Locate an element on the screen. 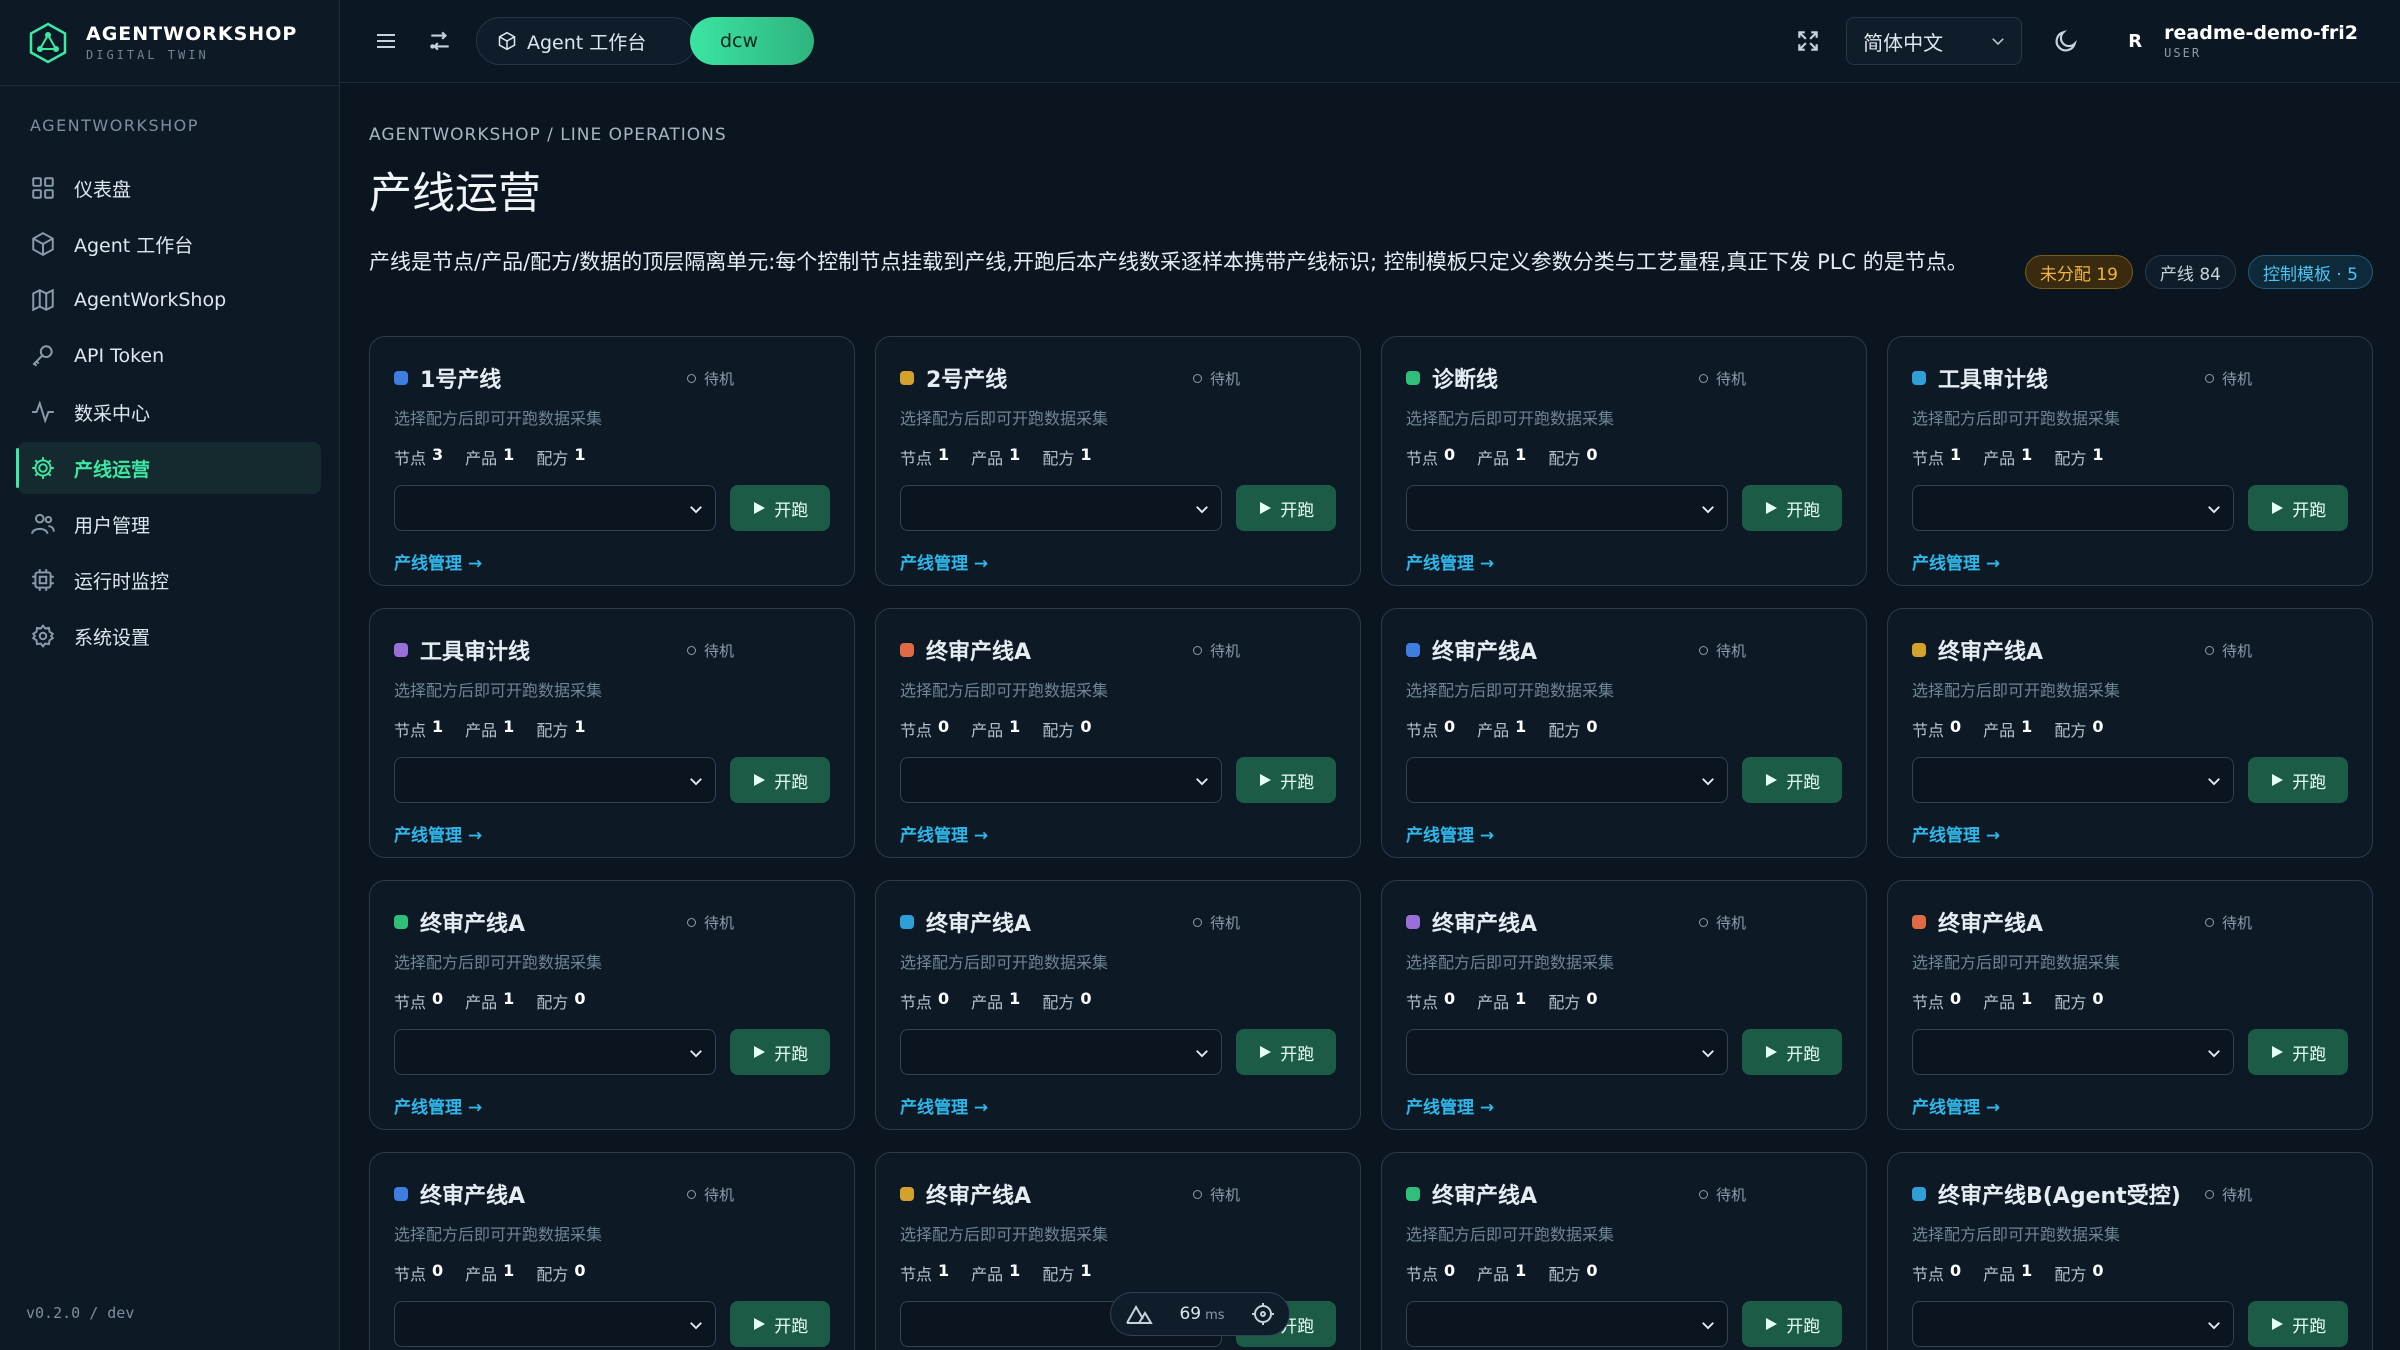 This screenshot has height=1350, width=2400. sidebar-item-label: 系统设置 is located at coordinates (112, 637).